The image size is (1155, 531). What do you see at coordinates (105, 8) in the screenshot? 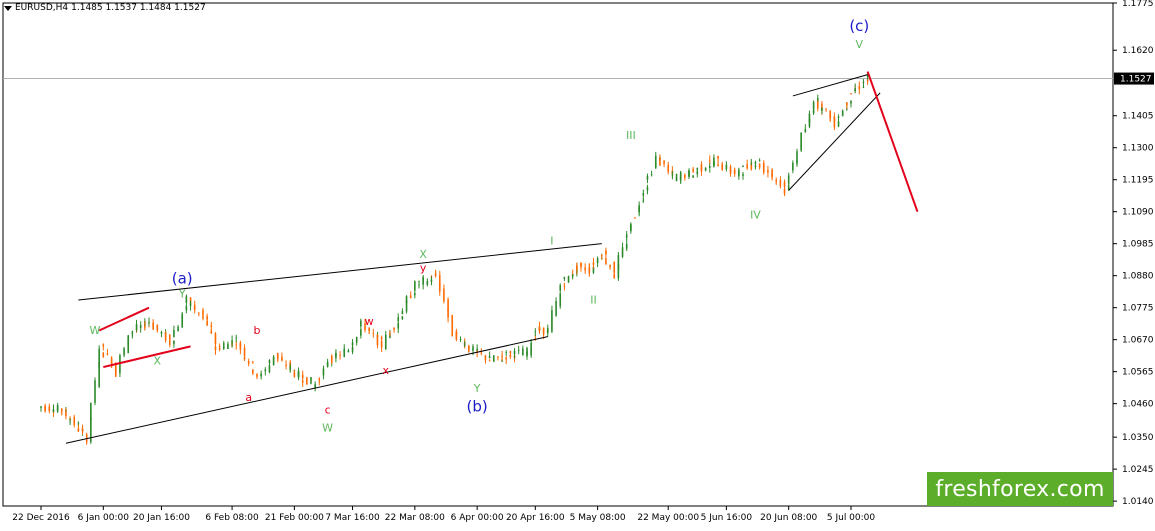
I see `chart-header: EURUSD,H4 1.1485 1.1537 1.1484 1.1527` at bounding box center [105, 8].